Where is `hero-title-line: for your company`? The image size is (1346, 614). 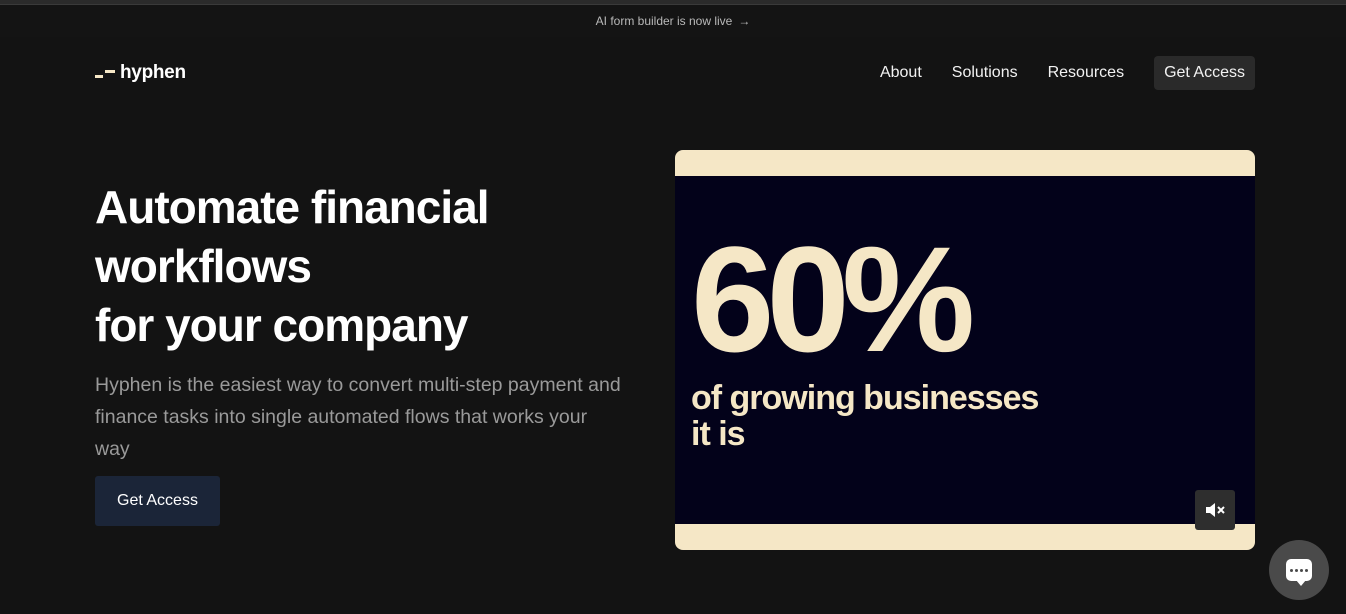 hero-title-line: for your company is located at coordinates (282, 325).